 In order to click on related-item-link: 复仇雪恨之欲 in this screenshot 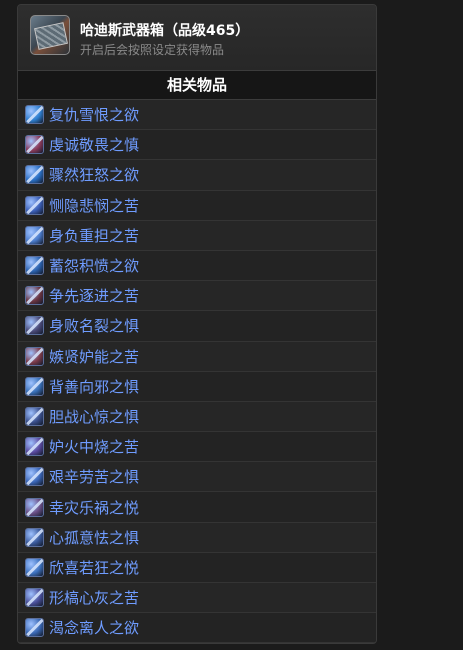, I will do `click(94, 114)`.